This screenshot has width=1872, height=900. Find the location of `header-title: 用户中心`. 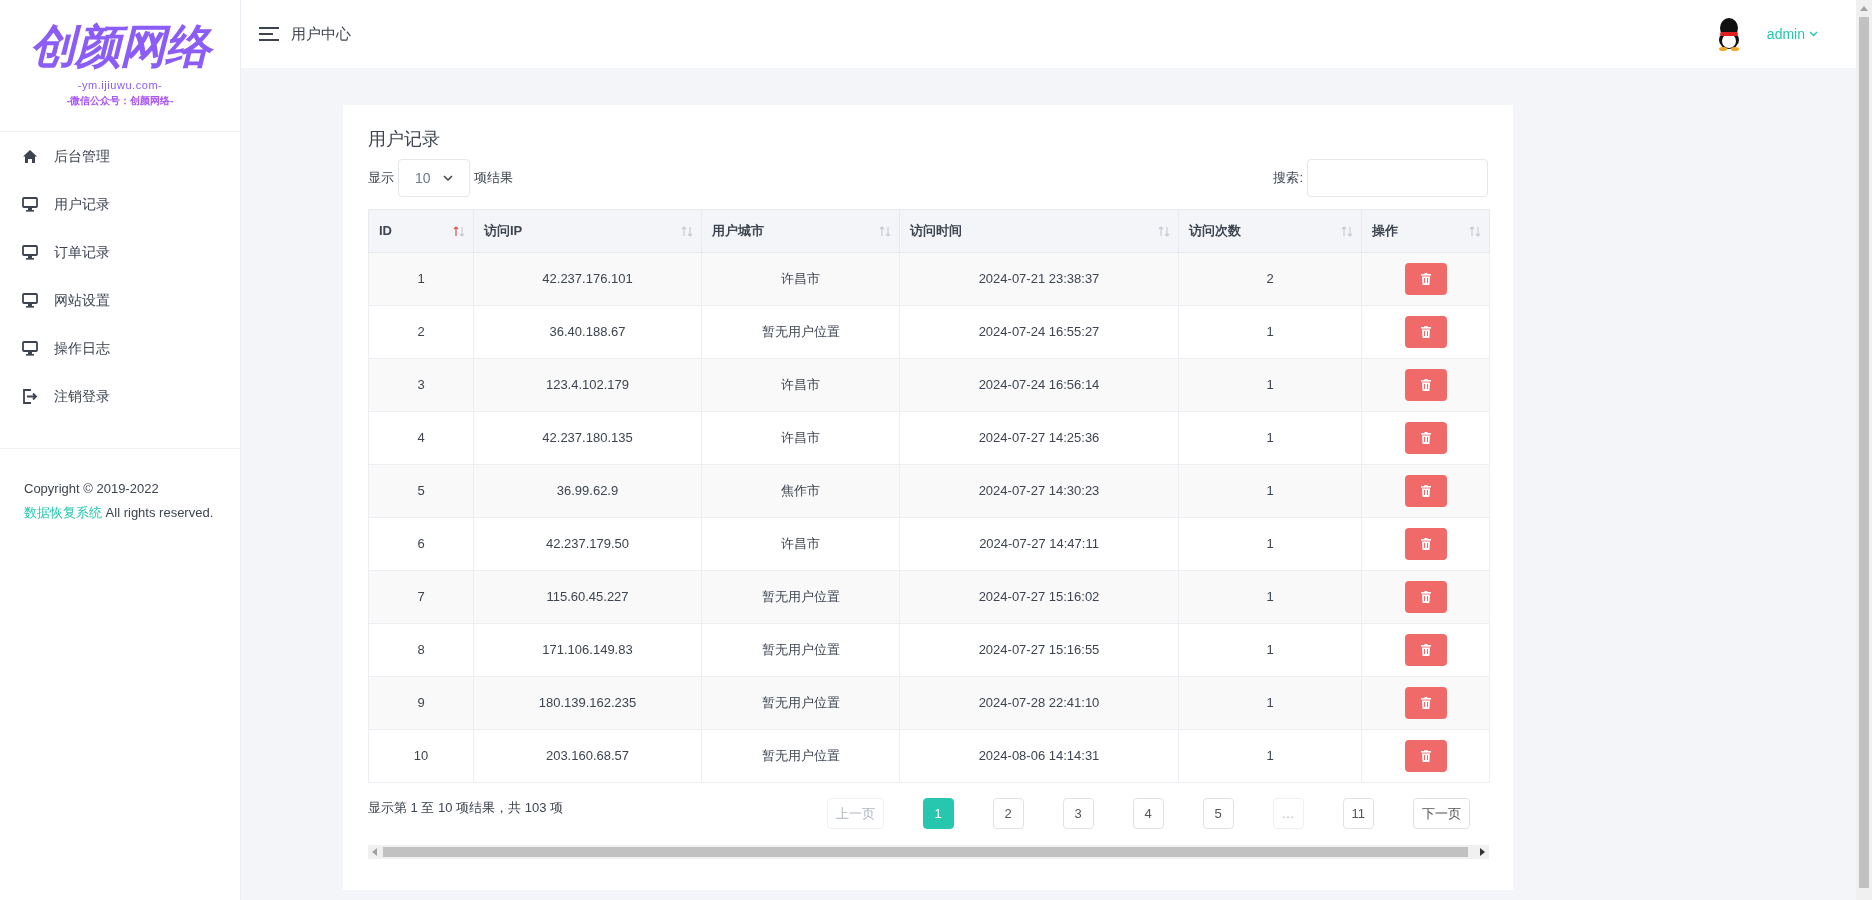

header-title: 用户中心 is located at coordinates (321, 33).